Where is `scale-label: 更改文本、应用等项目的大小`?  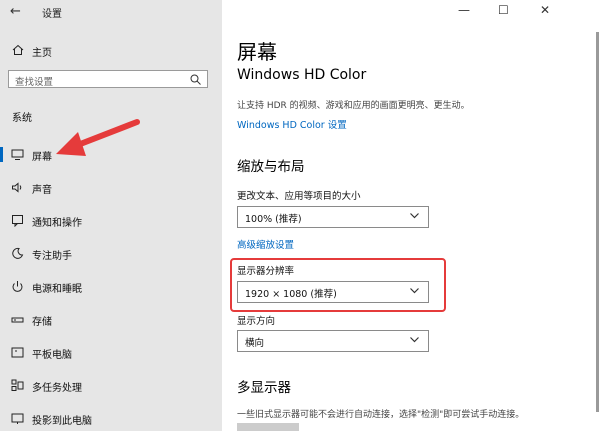
scale-label: 更改文本、应用等项目的大小 is located at coordinates (299, 196).